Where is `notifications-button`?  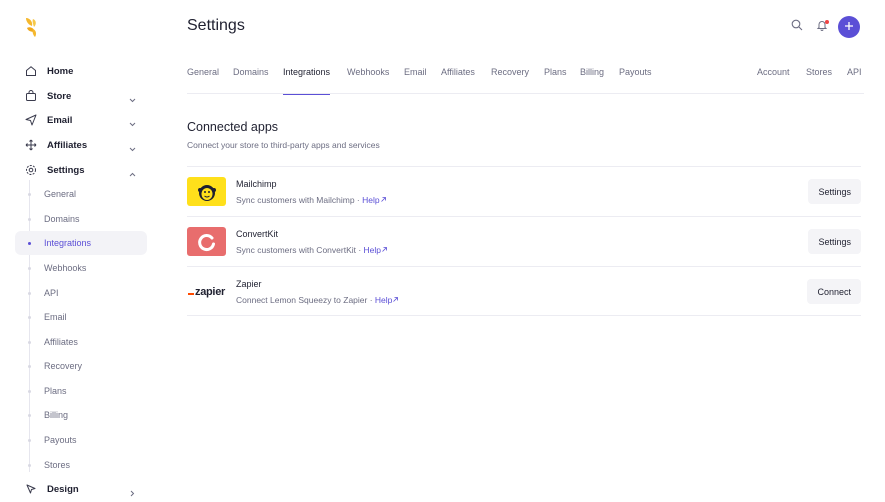
notifications-button is located at coordinates (822, 27).